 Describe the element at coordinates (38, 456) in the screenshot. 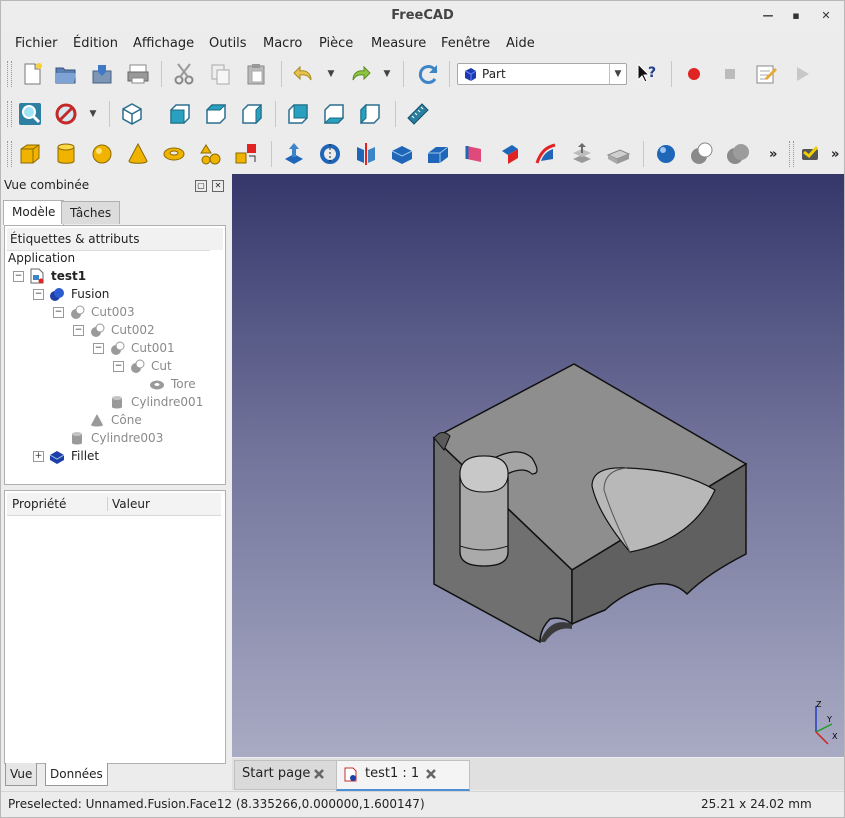

I see `expand-icon: +` at that location.